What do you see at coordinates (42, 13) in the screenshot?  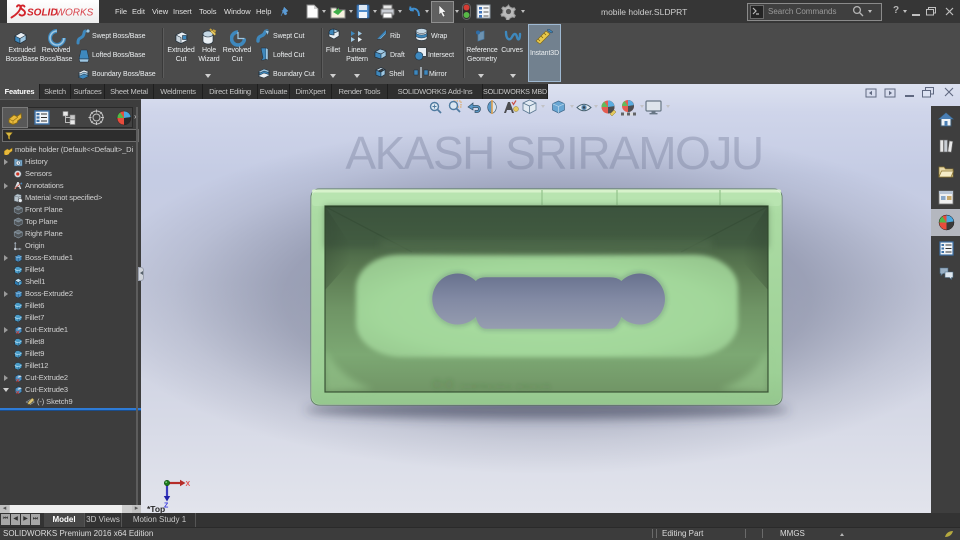 I see `svg-text: SOLID` at bounding box center [42, 13].